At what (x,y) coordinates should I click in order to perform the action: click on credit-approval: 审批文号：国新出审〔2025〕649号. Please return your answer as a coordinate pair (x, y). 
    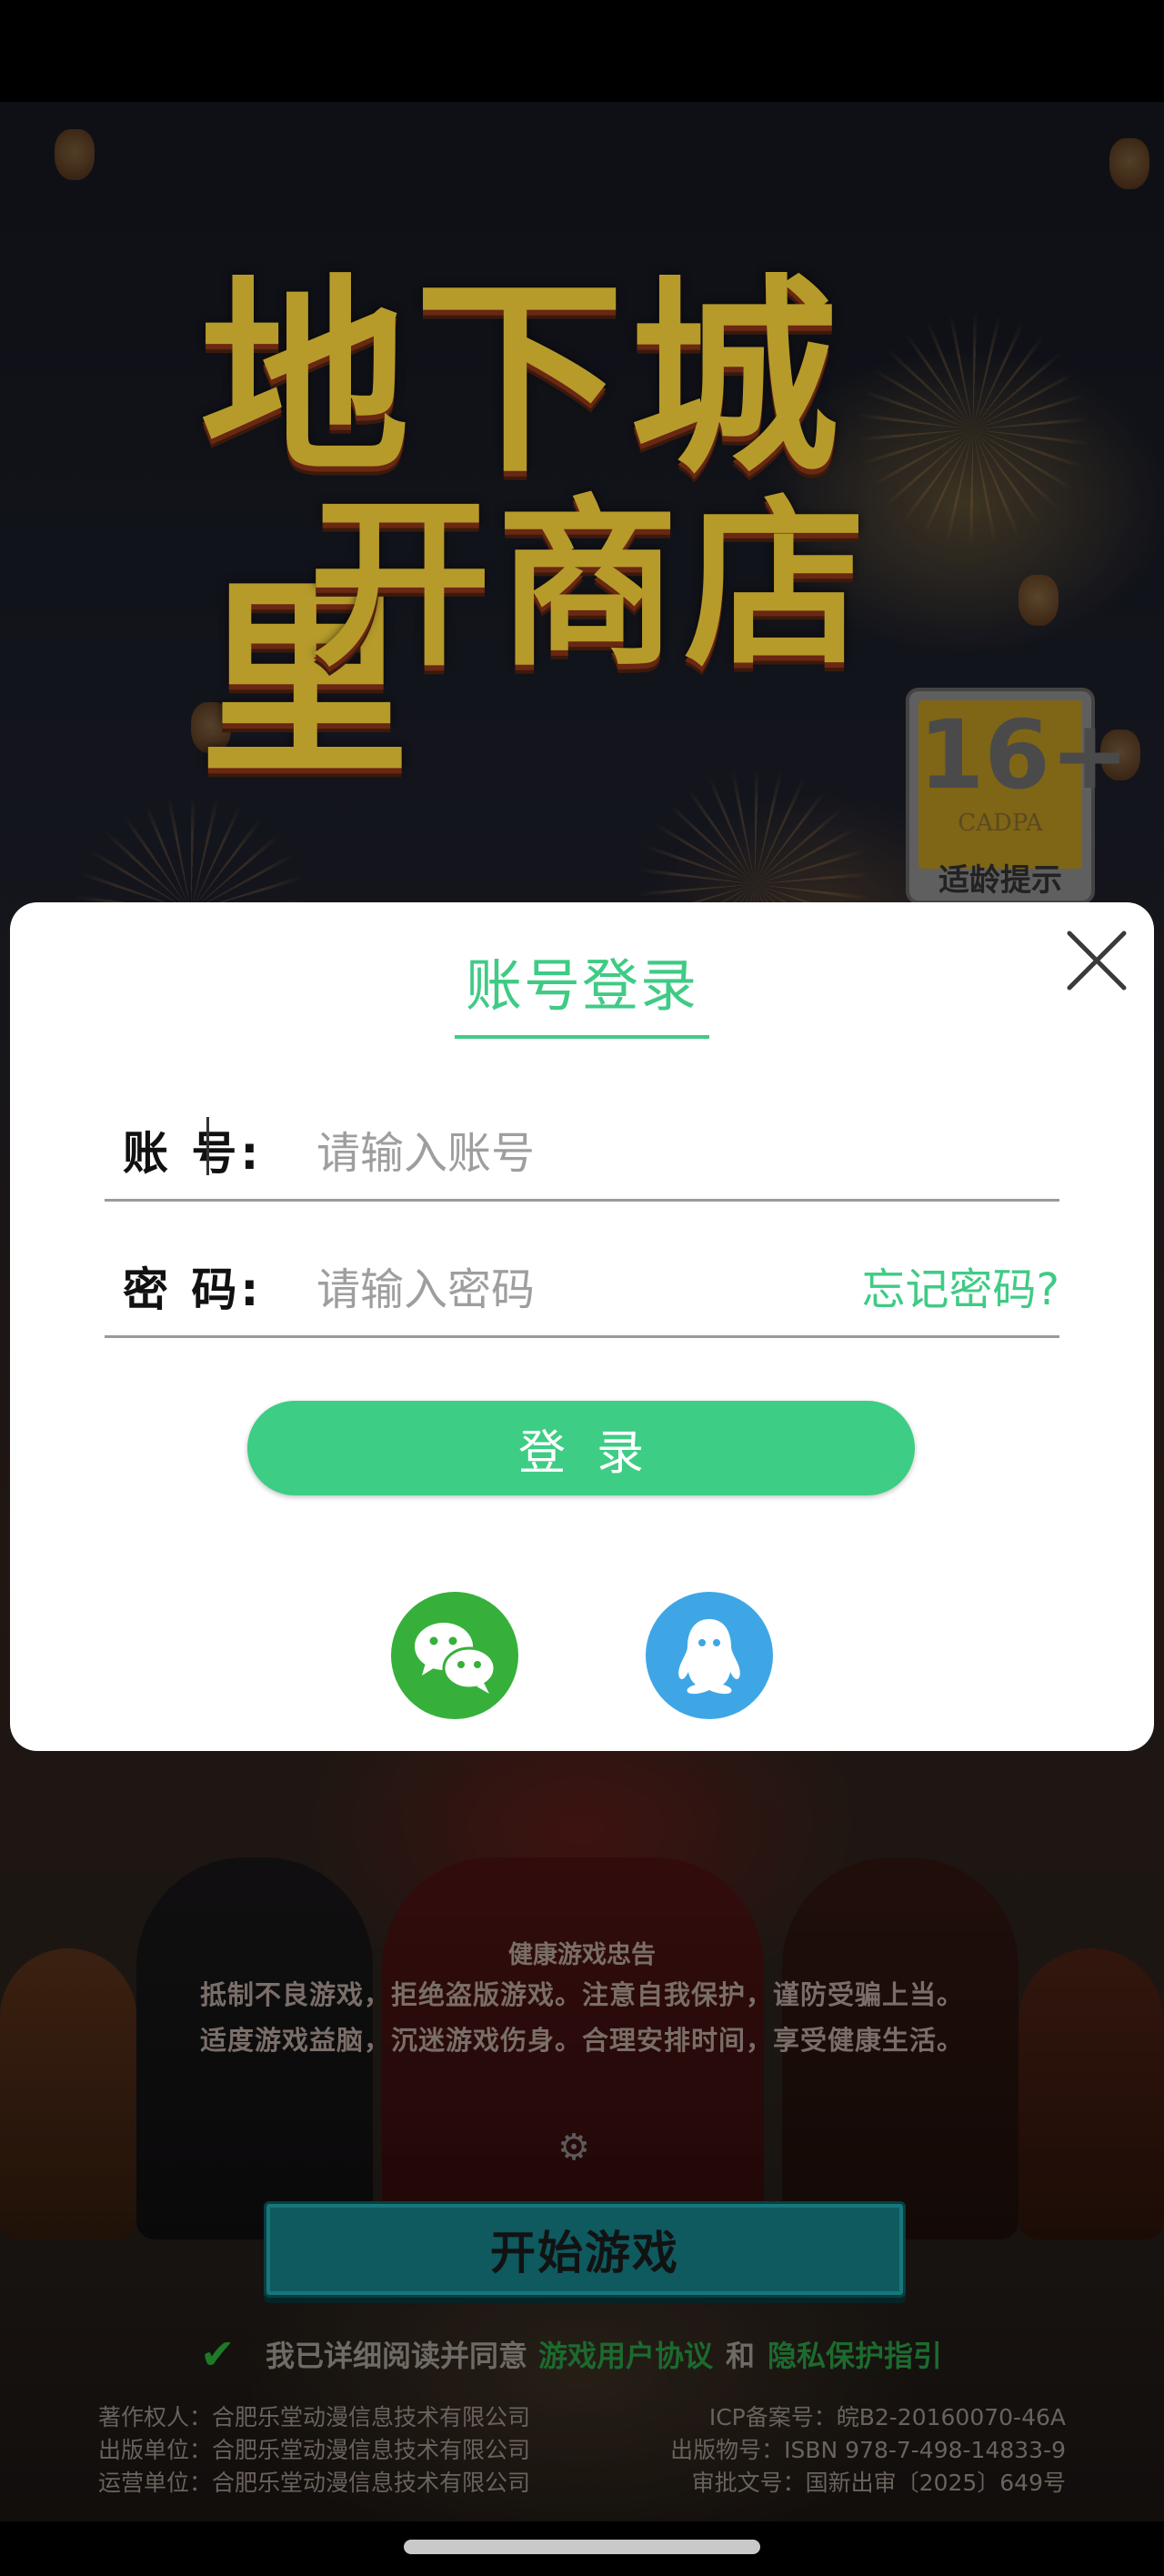
    Looking at the image, I should click on (879, 2483).